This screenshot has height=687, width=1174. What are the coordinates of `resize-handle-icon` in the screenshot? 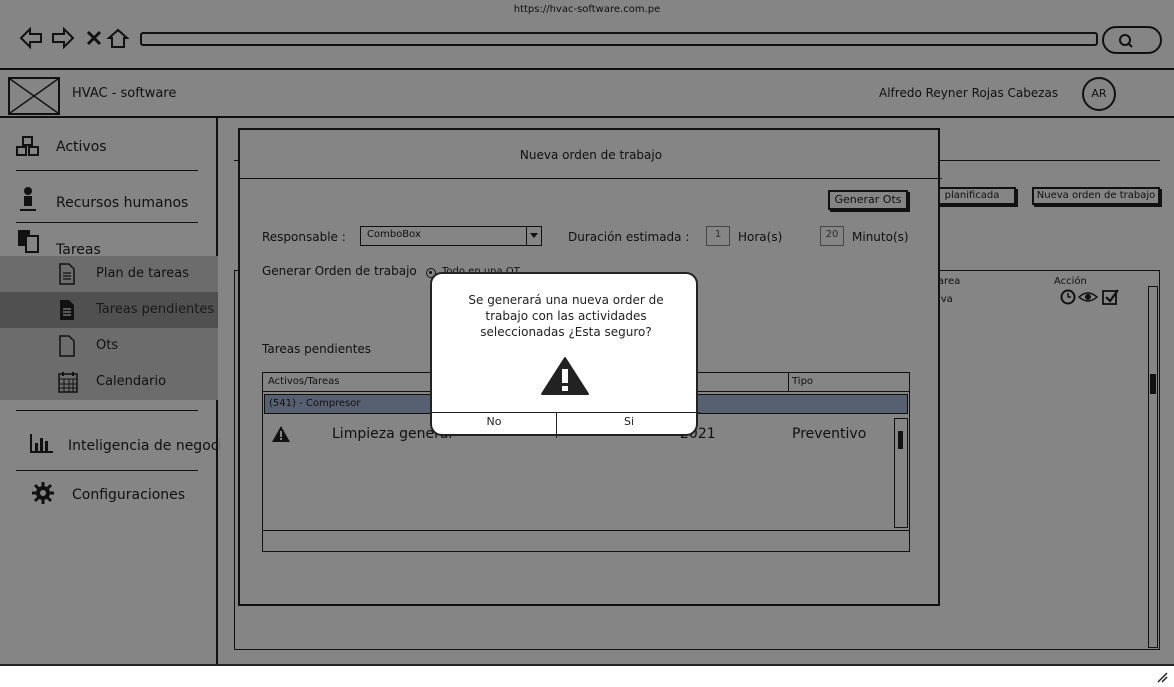 It's located at (1161, 677).